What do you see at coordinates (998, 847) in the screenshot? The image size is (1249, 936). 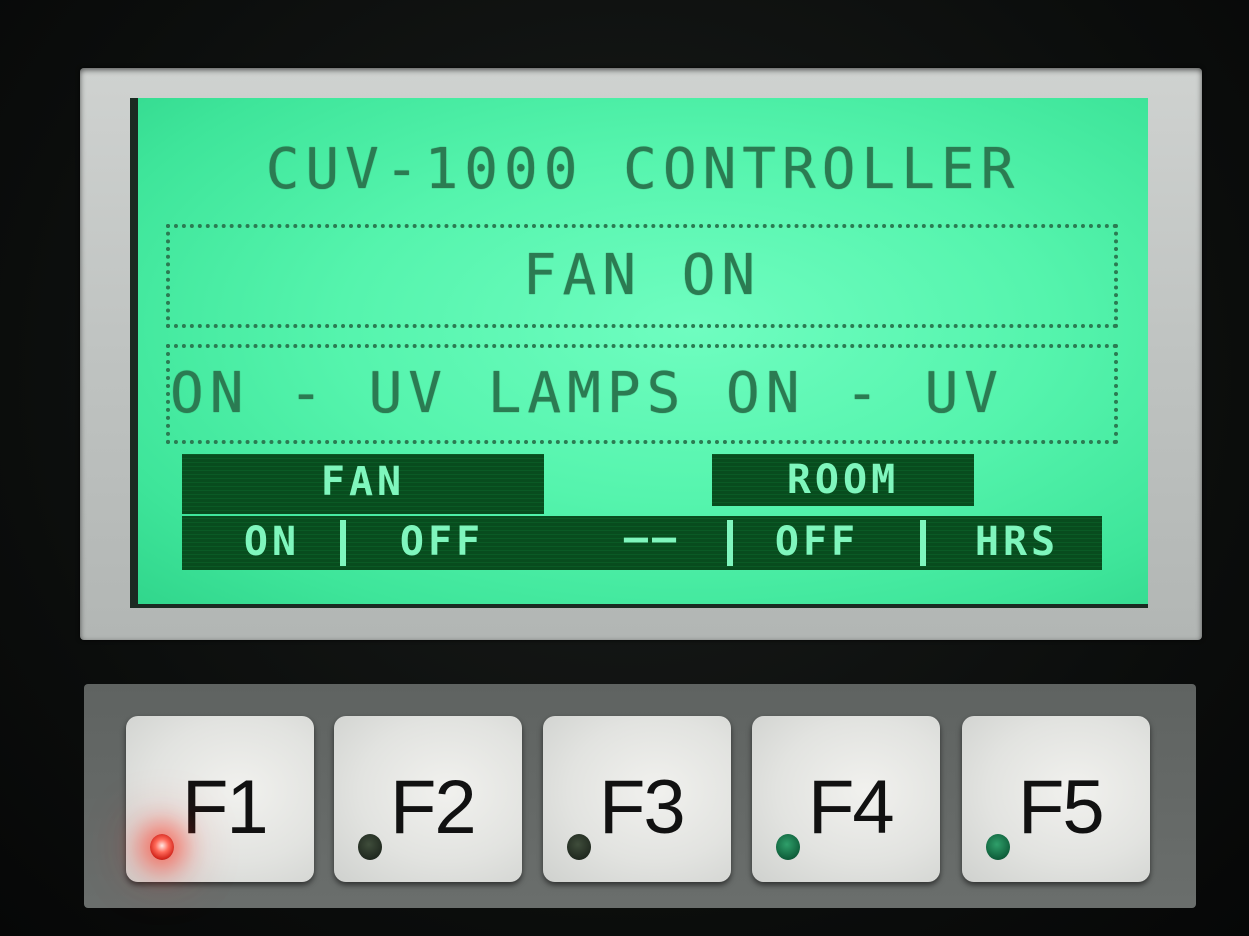 I see `f5-led-indicator` at bounding box center [998, 847].